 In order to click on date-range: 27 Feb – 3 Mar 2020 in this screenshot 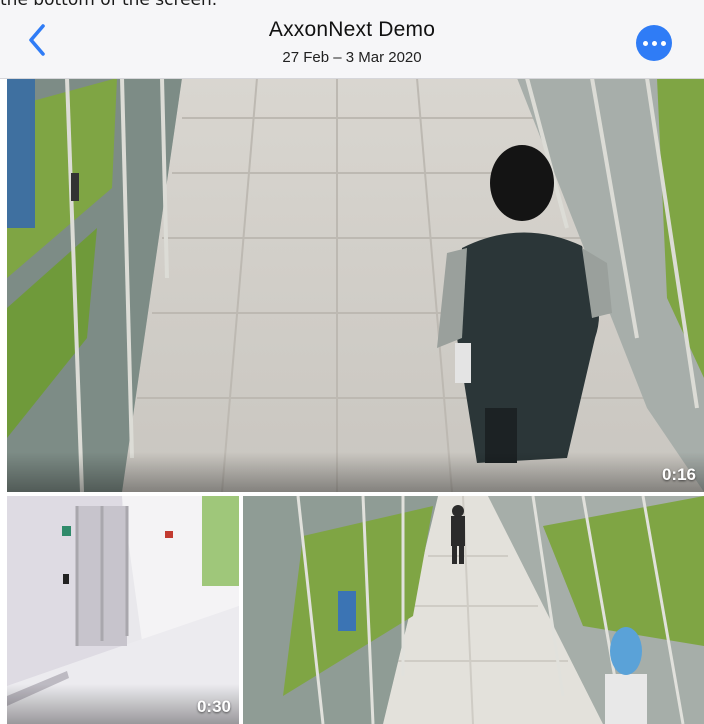, I will do `click(352, 57)`.